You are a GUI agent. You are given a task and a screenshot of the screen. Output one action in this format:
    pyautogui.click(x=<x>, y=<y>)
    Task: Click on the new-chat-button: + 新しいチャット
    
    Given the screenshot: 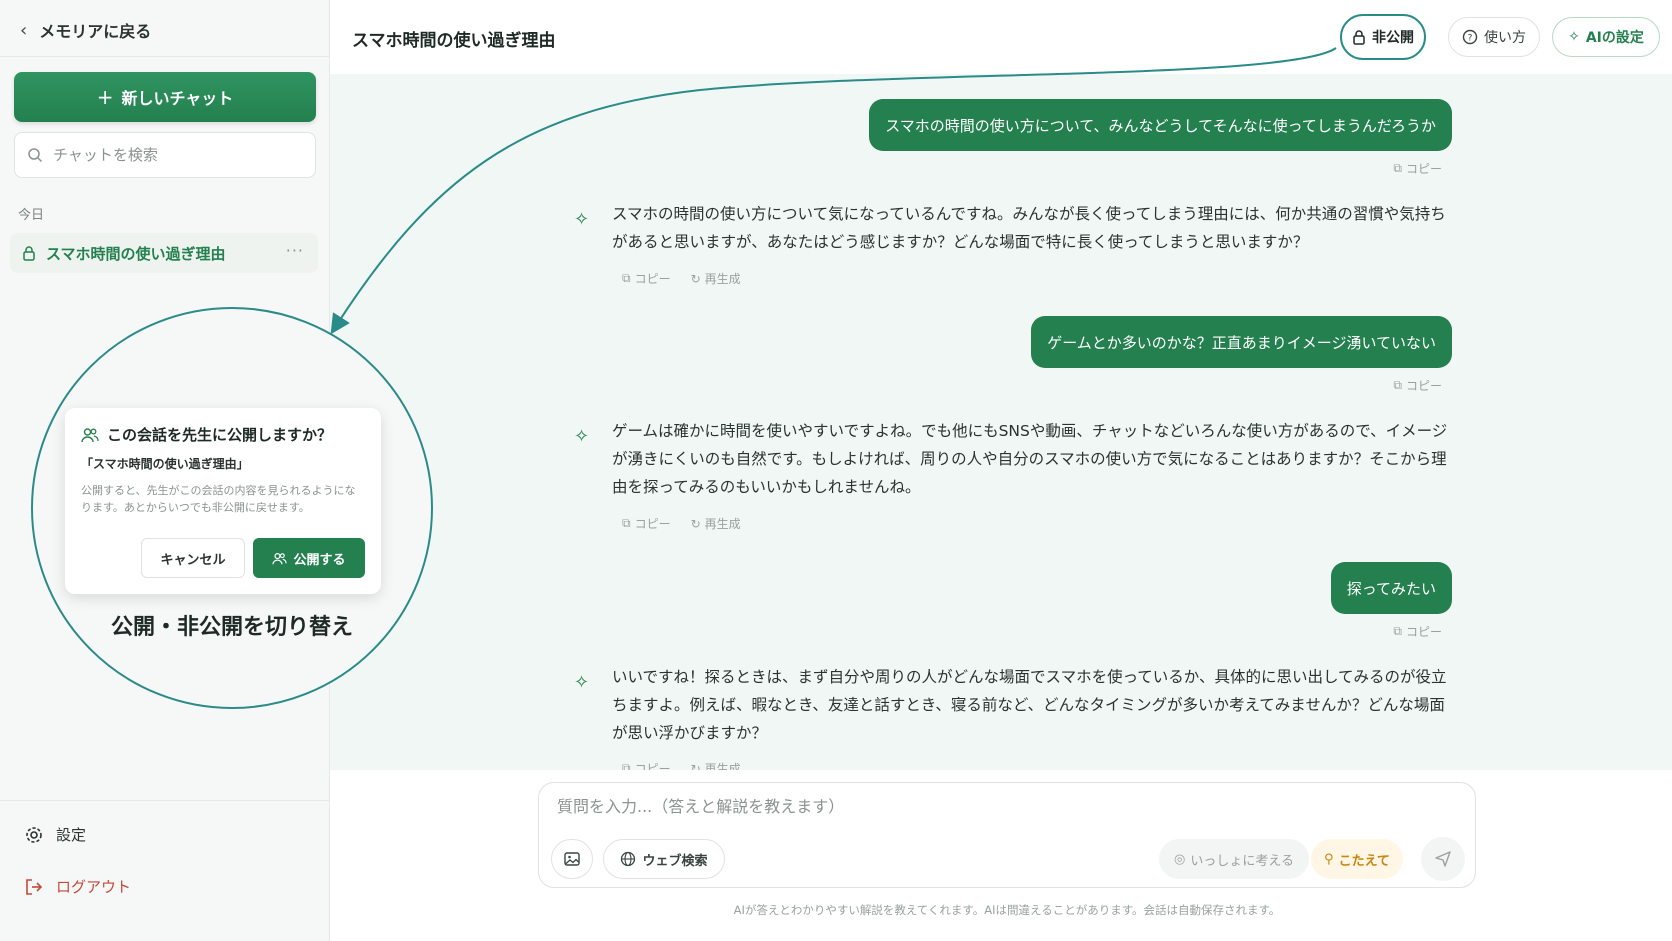 What is the action you would take?
    pyautogui.click(x=165, y=97)
    